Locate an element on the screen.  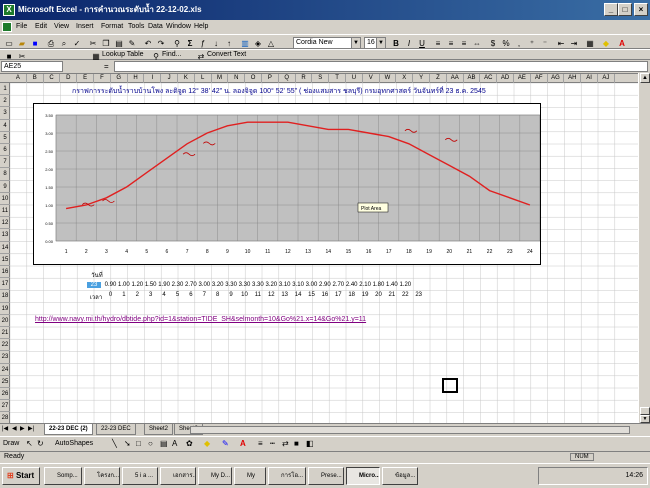
name-box: AE25 is located at coordinates (32, 66).